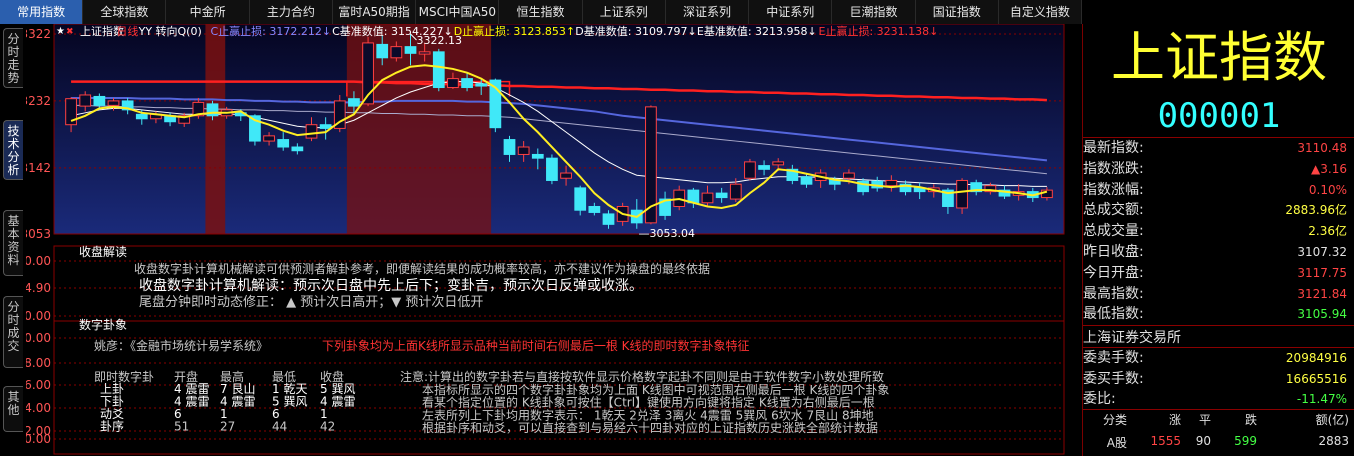 The height and width of the screenshot is (456, 1354). I want to click on order-row: 委卖手数: 20984916, so click(1218, 358).